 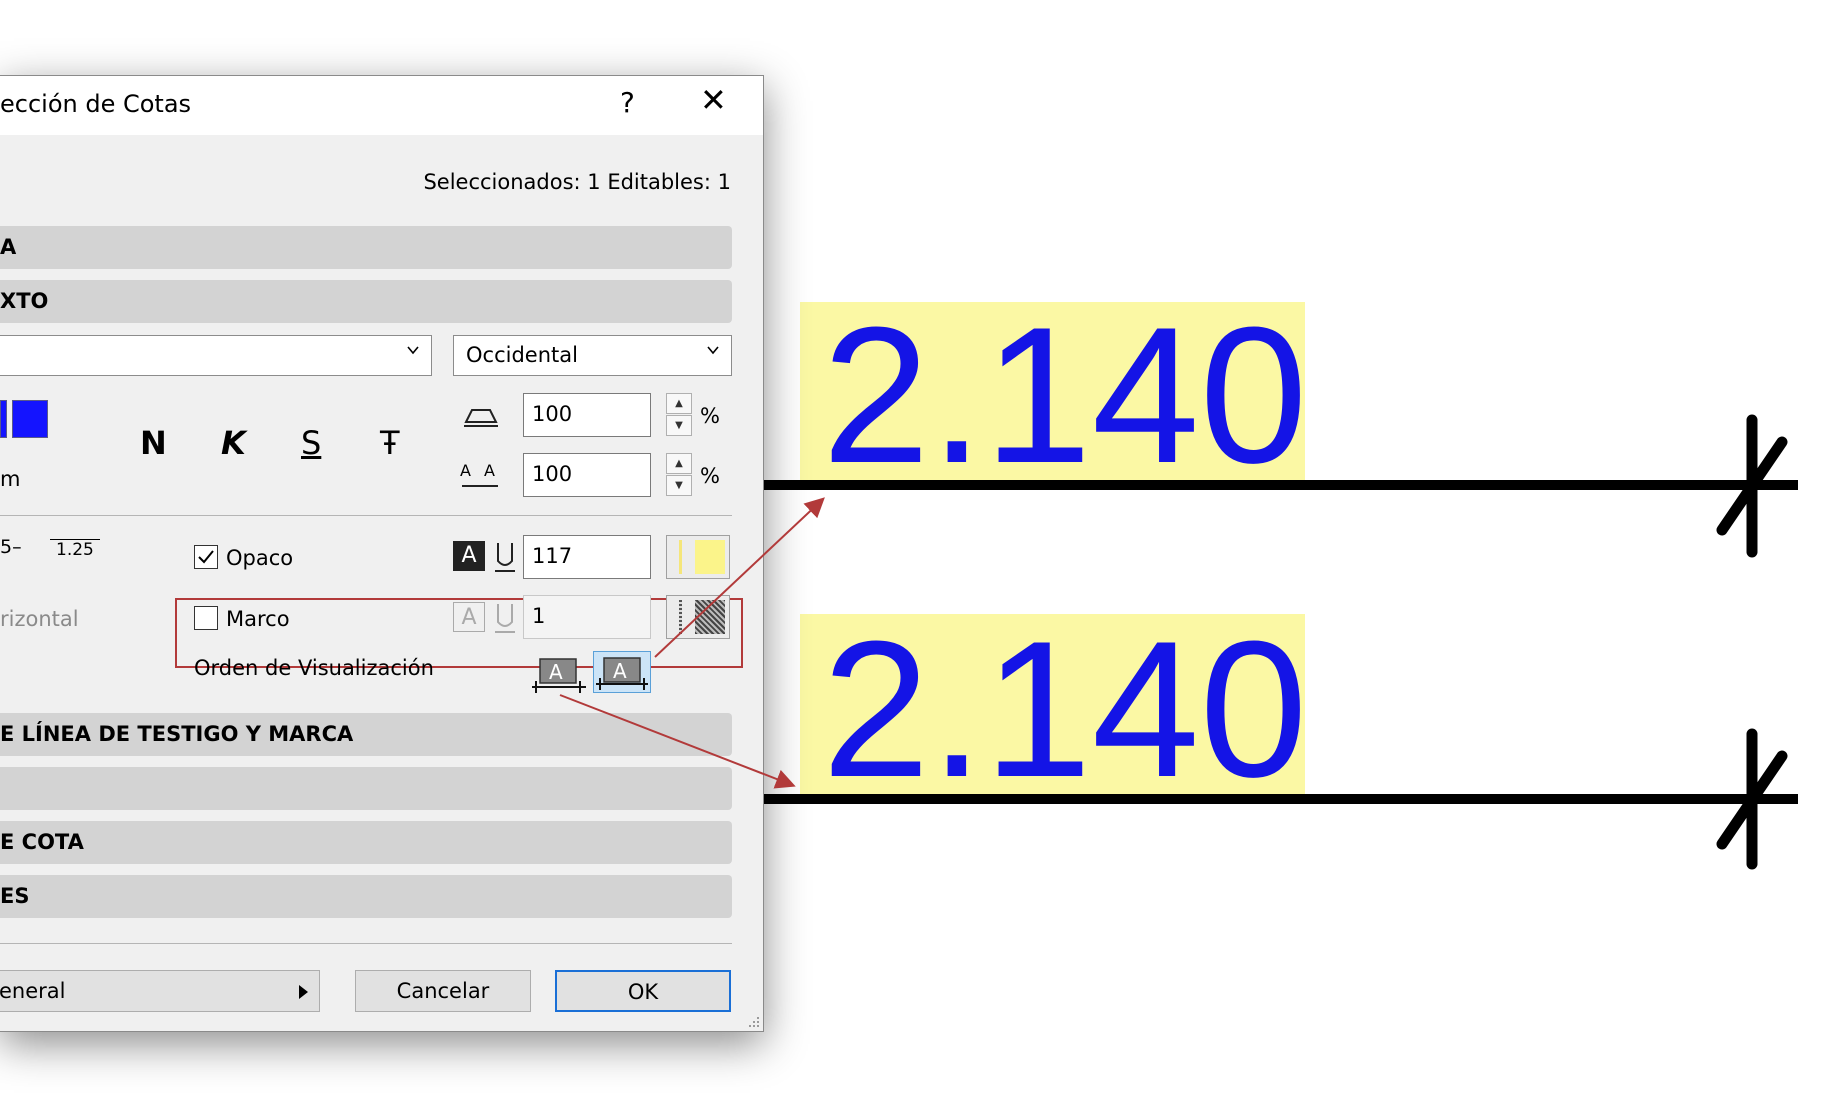 I want to click on section-label-1: A, so click(x=8, y=247).